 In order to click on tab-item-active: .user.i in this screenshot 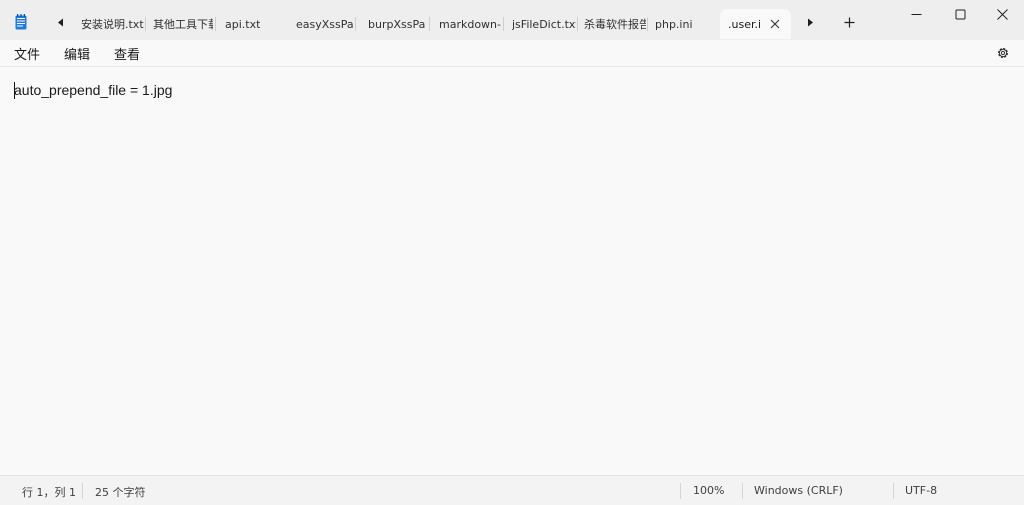, I will do `click(755, 24)`.